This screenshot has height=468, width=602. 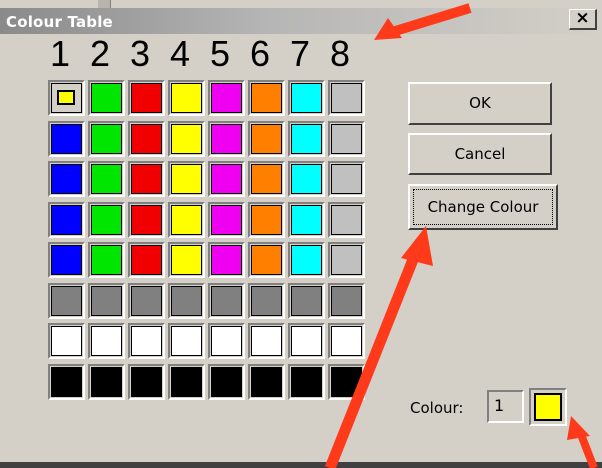 I want to click on ok-button: OK, so click(x=480, y=103).